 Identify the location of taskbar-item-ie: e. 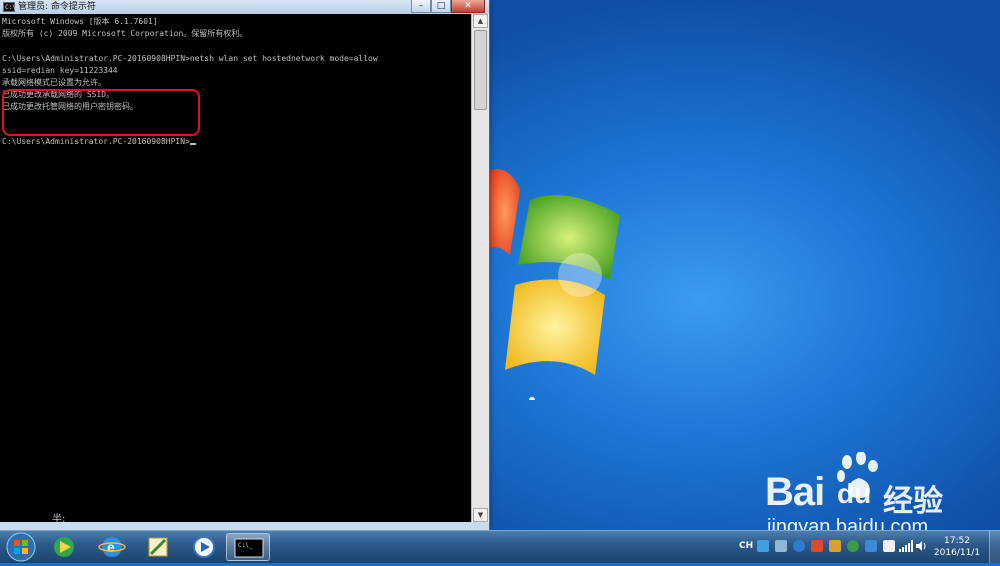
(112, 547).